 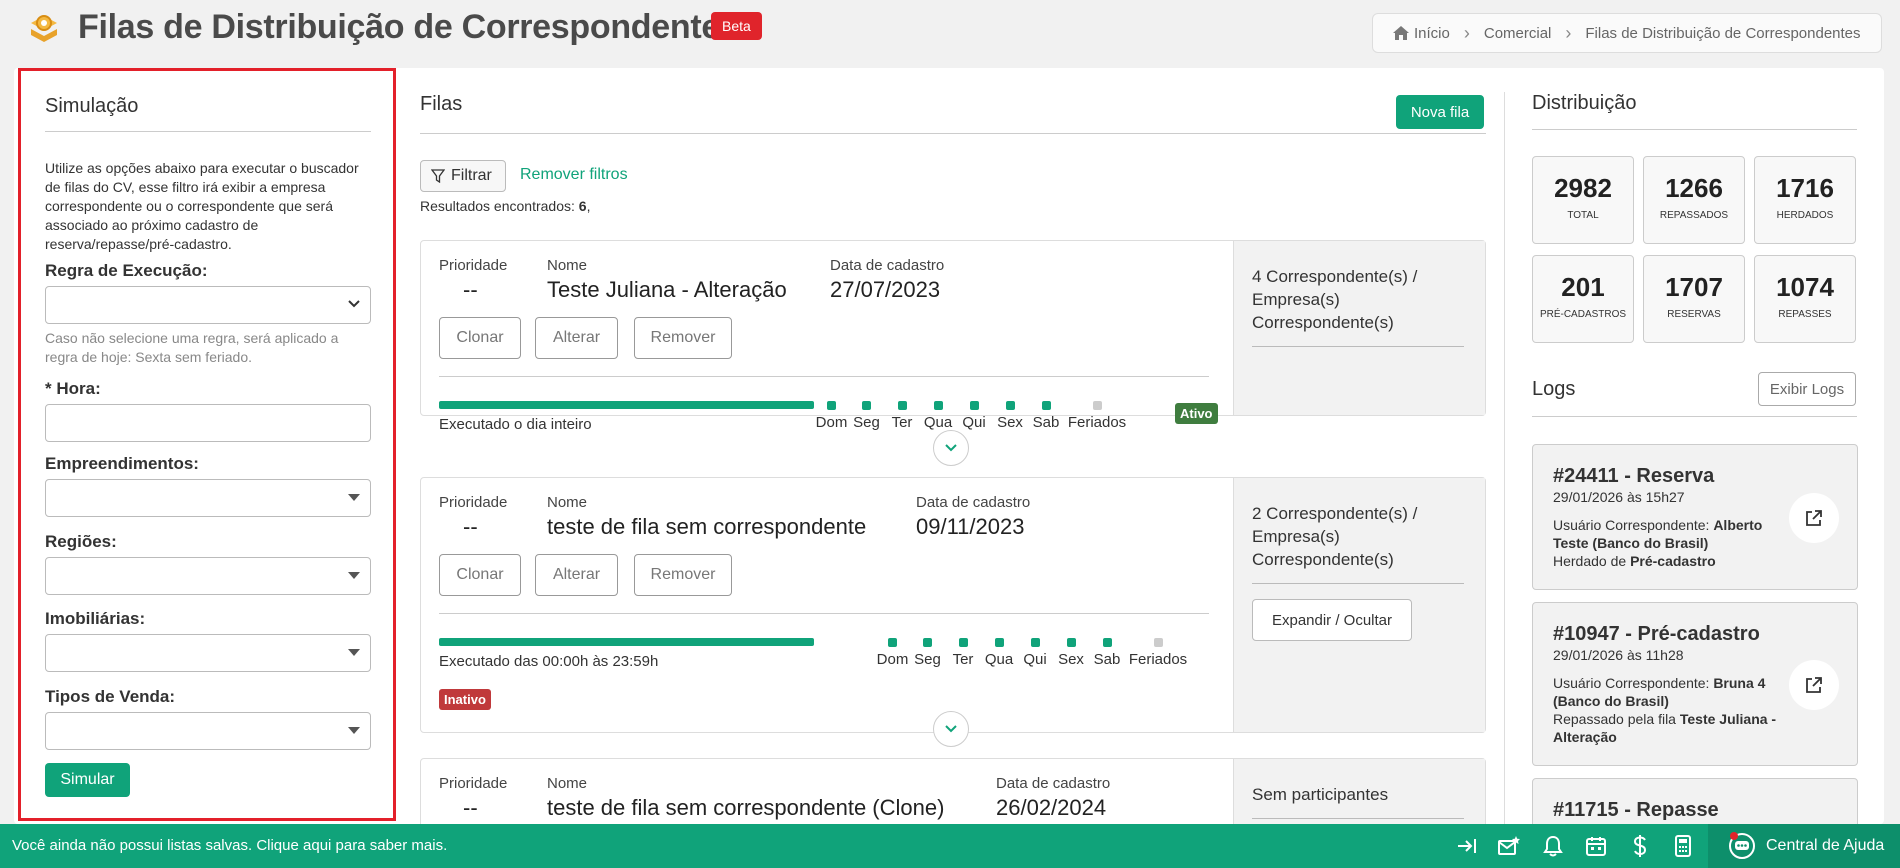 I want to click on hora-label: * Hora:, so click(x=73, y=388).